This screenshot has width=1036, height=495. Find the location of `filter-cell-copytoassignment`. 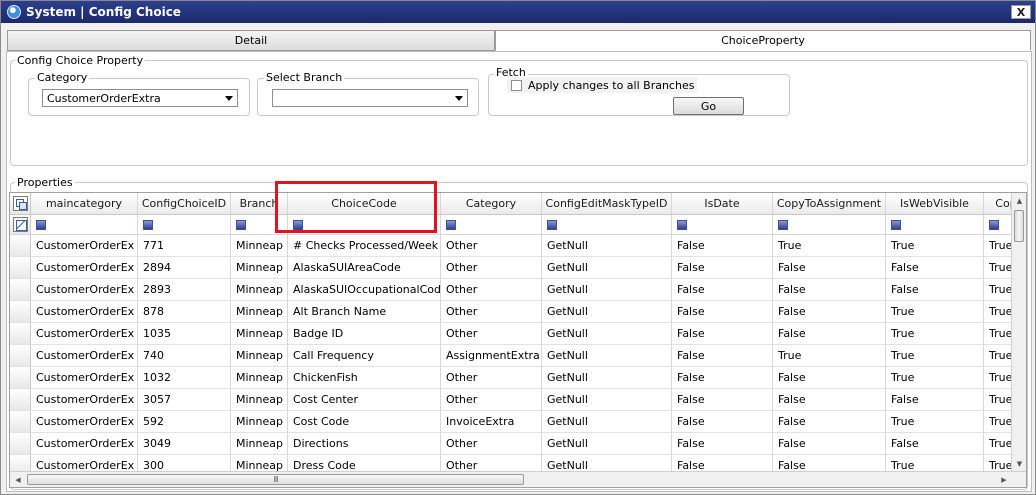

filter-cell-copytoassignment is located at coordinates (829, 224).